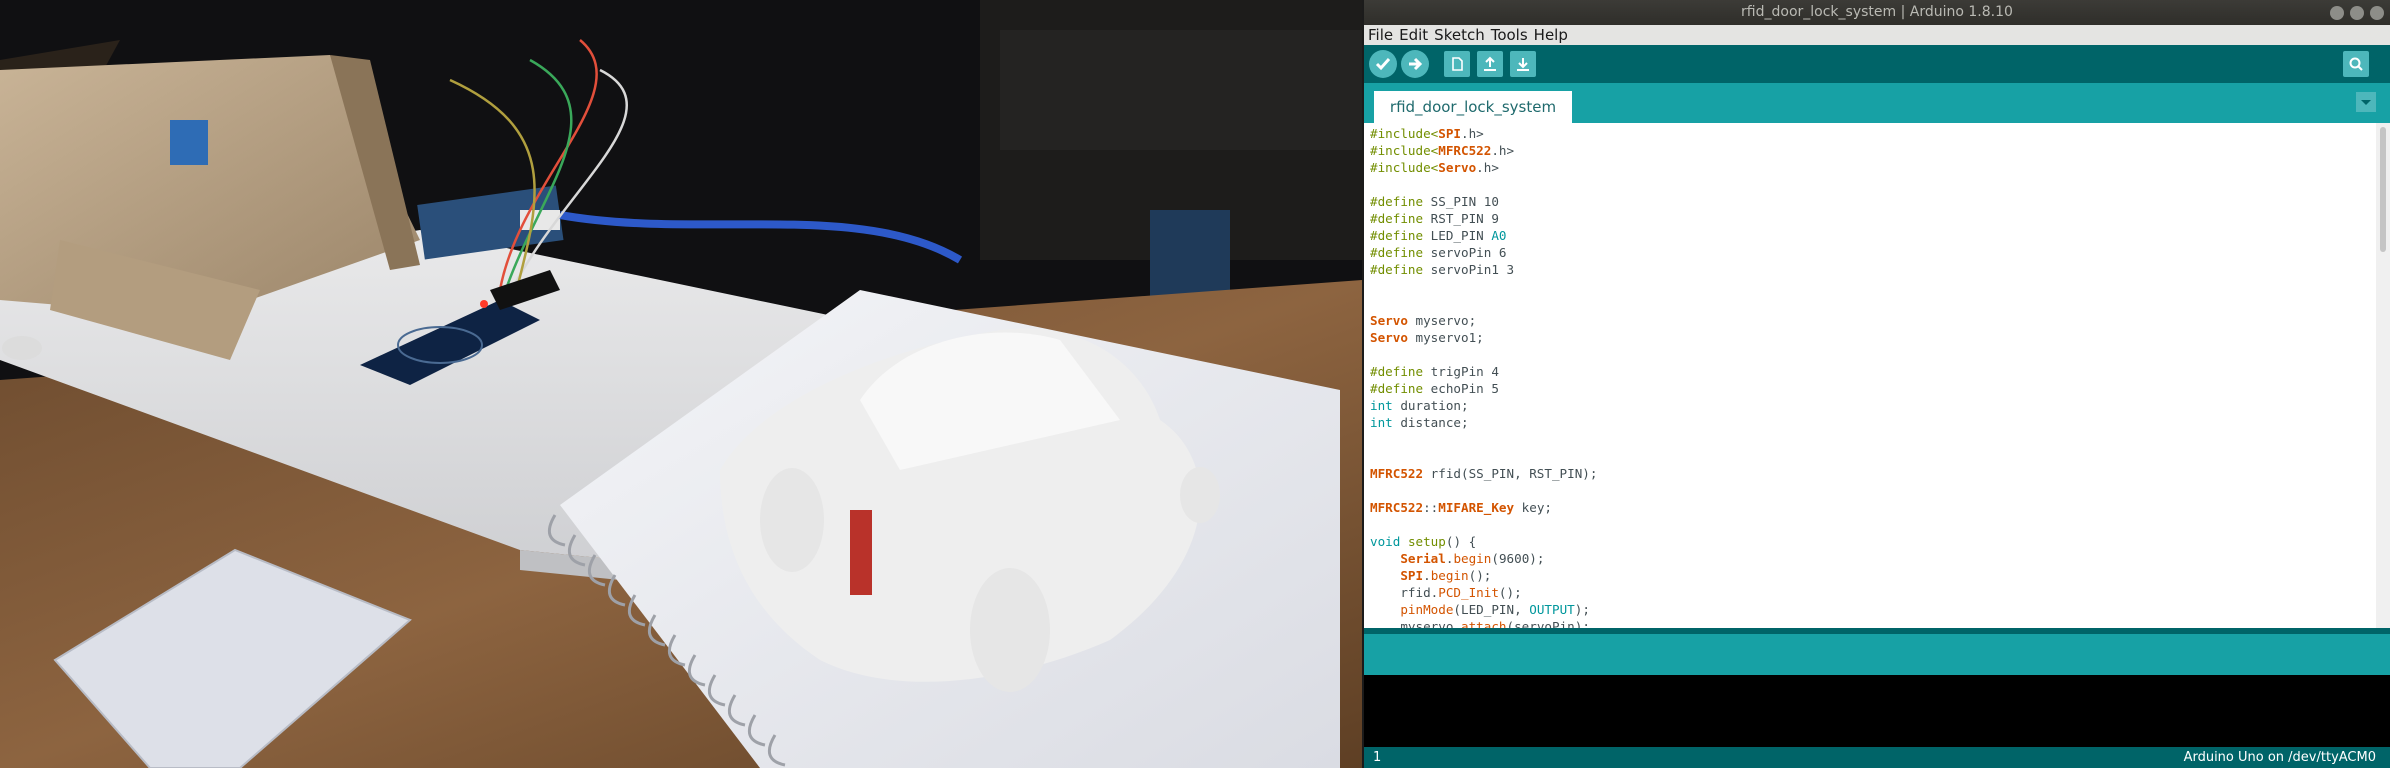 This screenshot has height=768, width=2390. Describe the element at coordinates (1483, 405) in the screenshot. I see `code-line: int duration;` at that location.